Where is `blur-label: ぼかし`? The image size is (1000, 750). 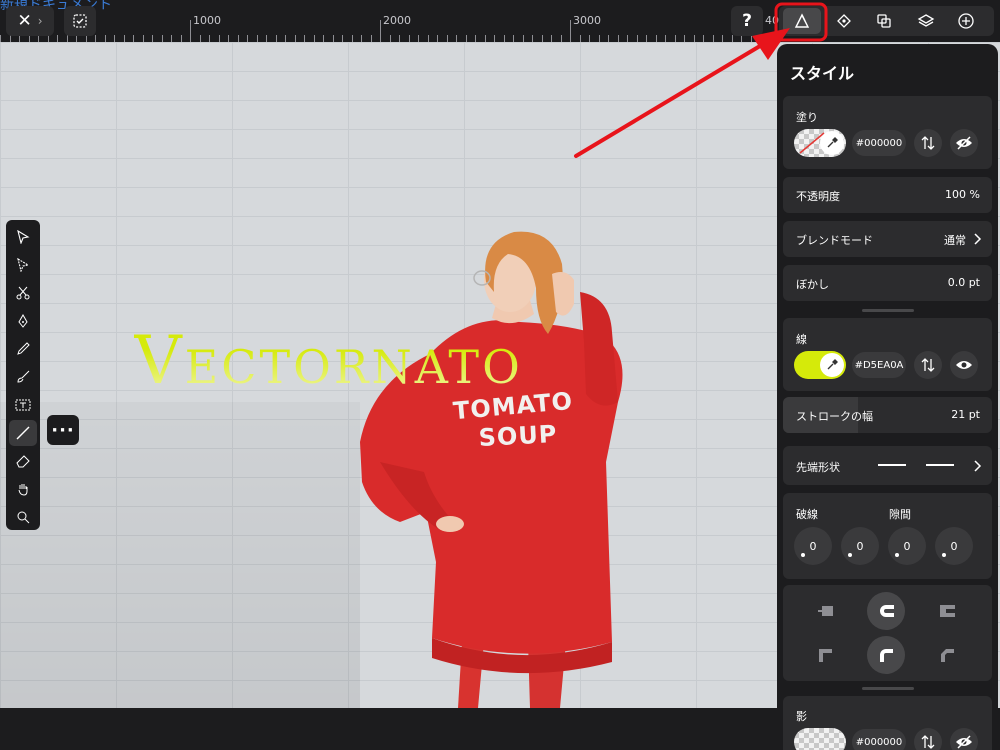
blur-label: ぼかし is located at coordinates (812, 284).